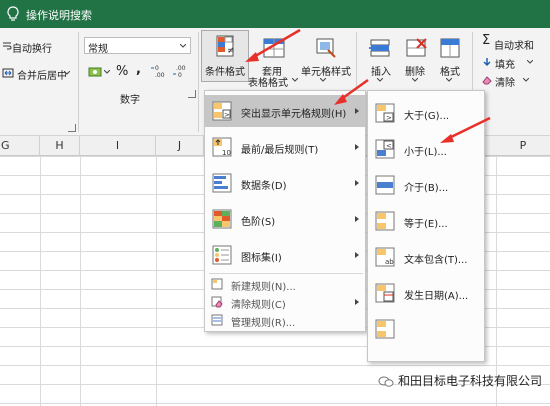 The image size is (550, 406). Describe the element at coordinates (275, 14) in the screenshot. I see `title-bar: 操作说明搜索` at that location.